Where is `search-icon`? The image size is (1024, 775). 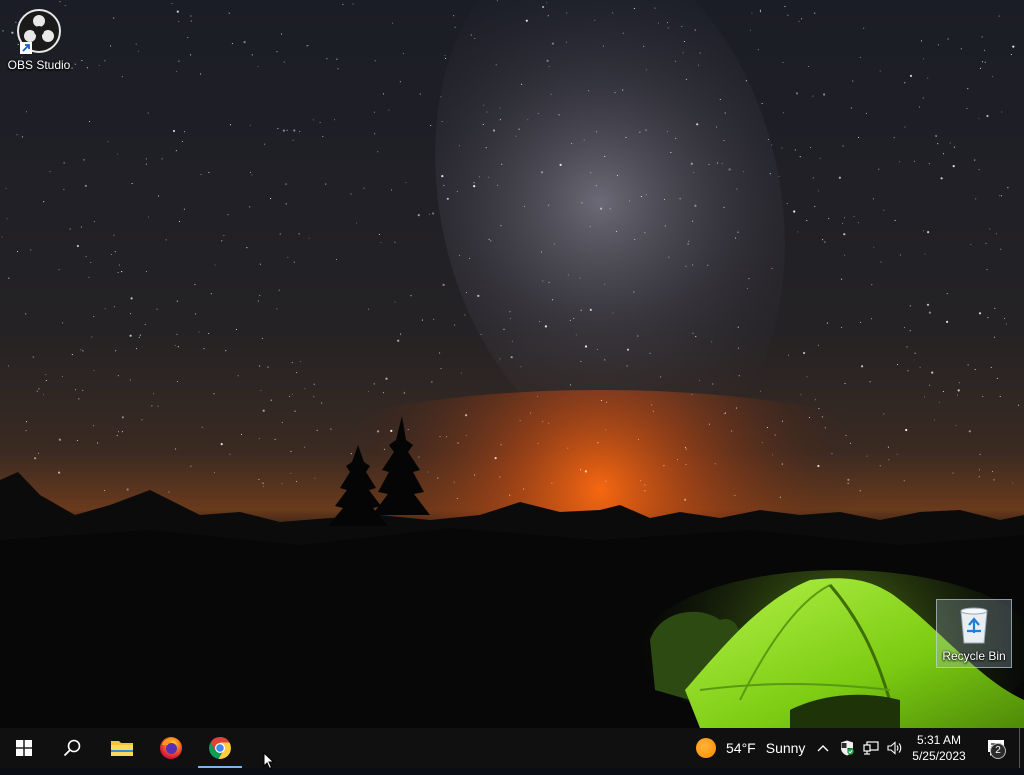 search-icon is located at coordinates (72, 748).